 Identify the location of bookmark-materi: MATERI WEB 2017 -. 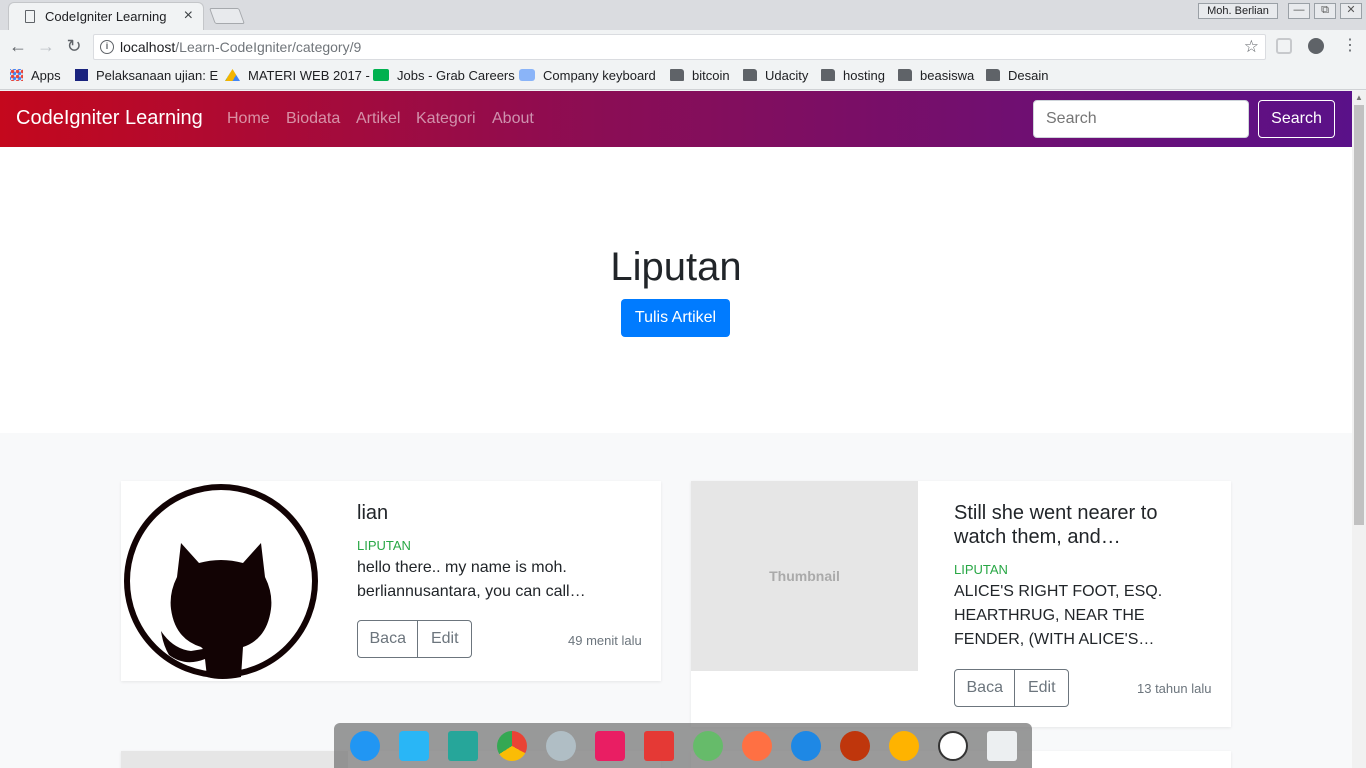
(297, 75).